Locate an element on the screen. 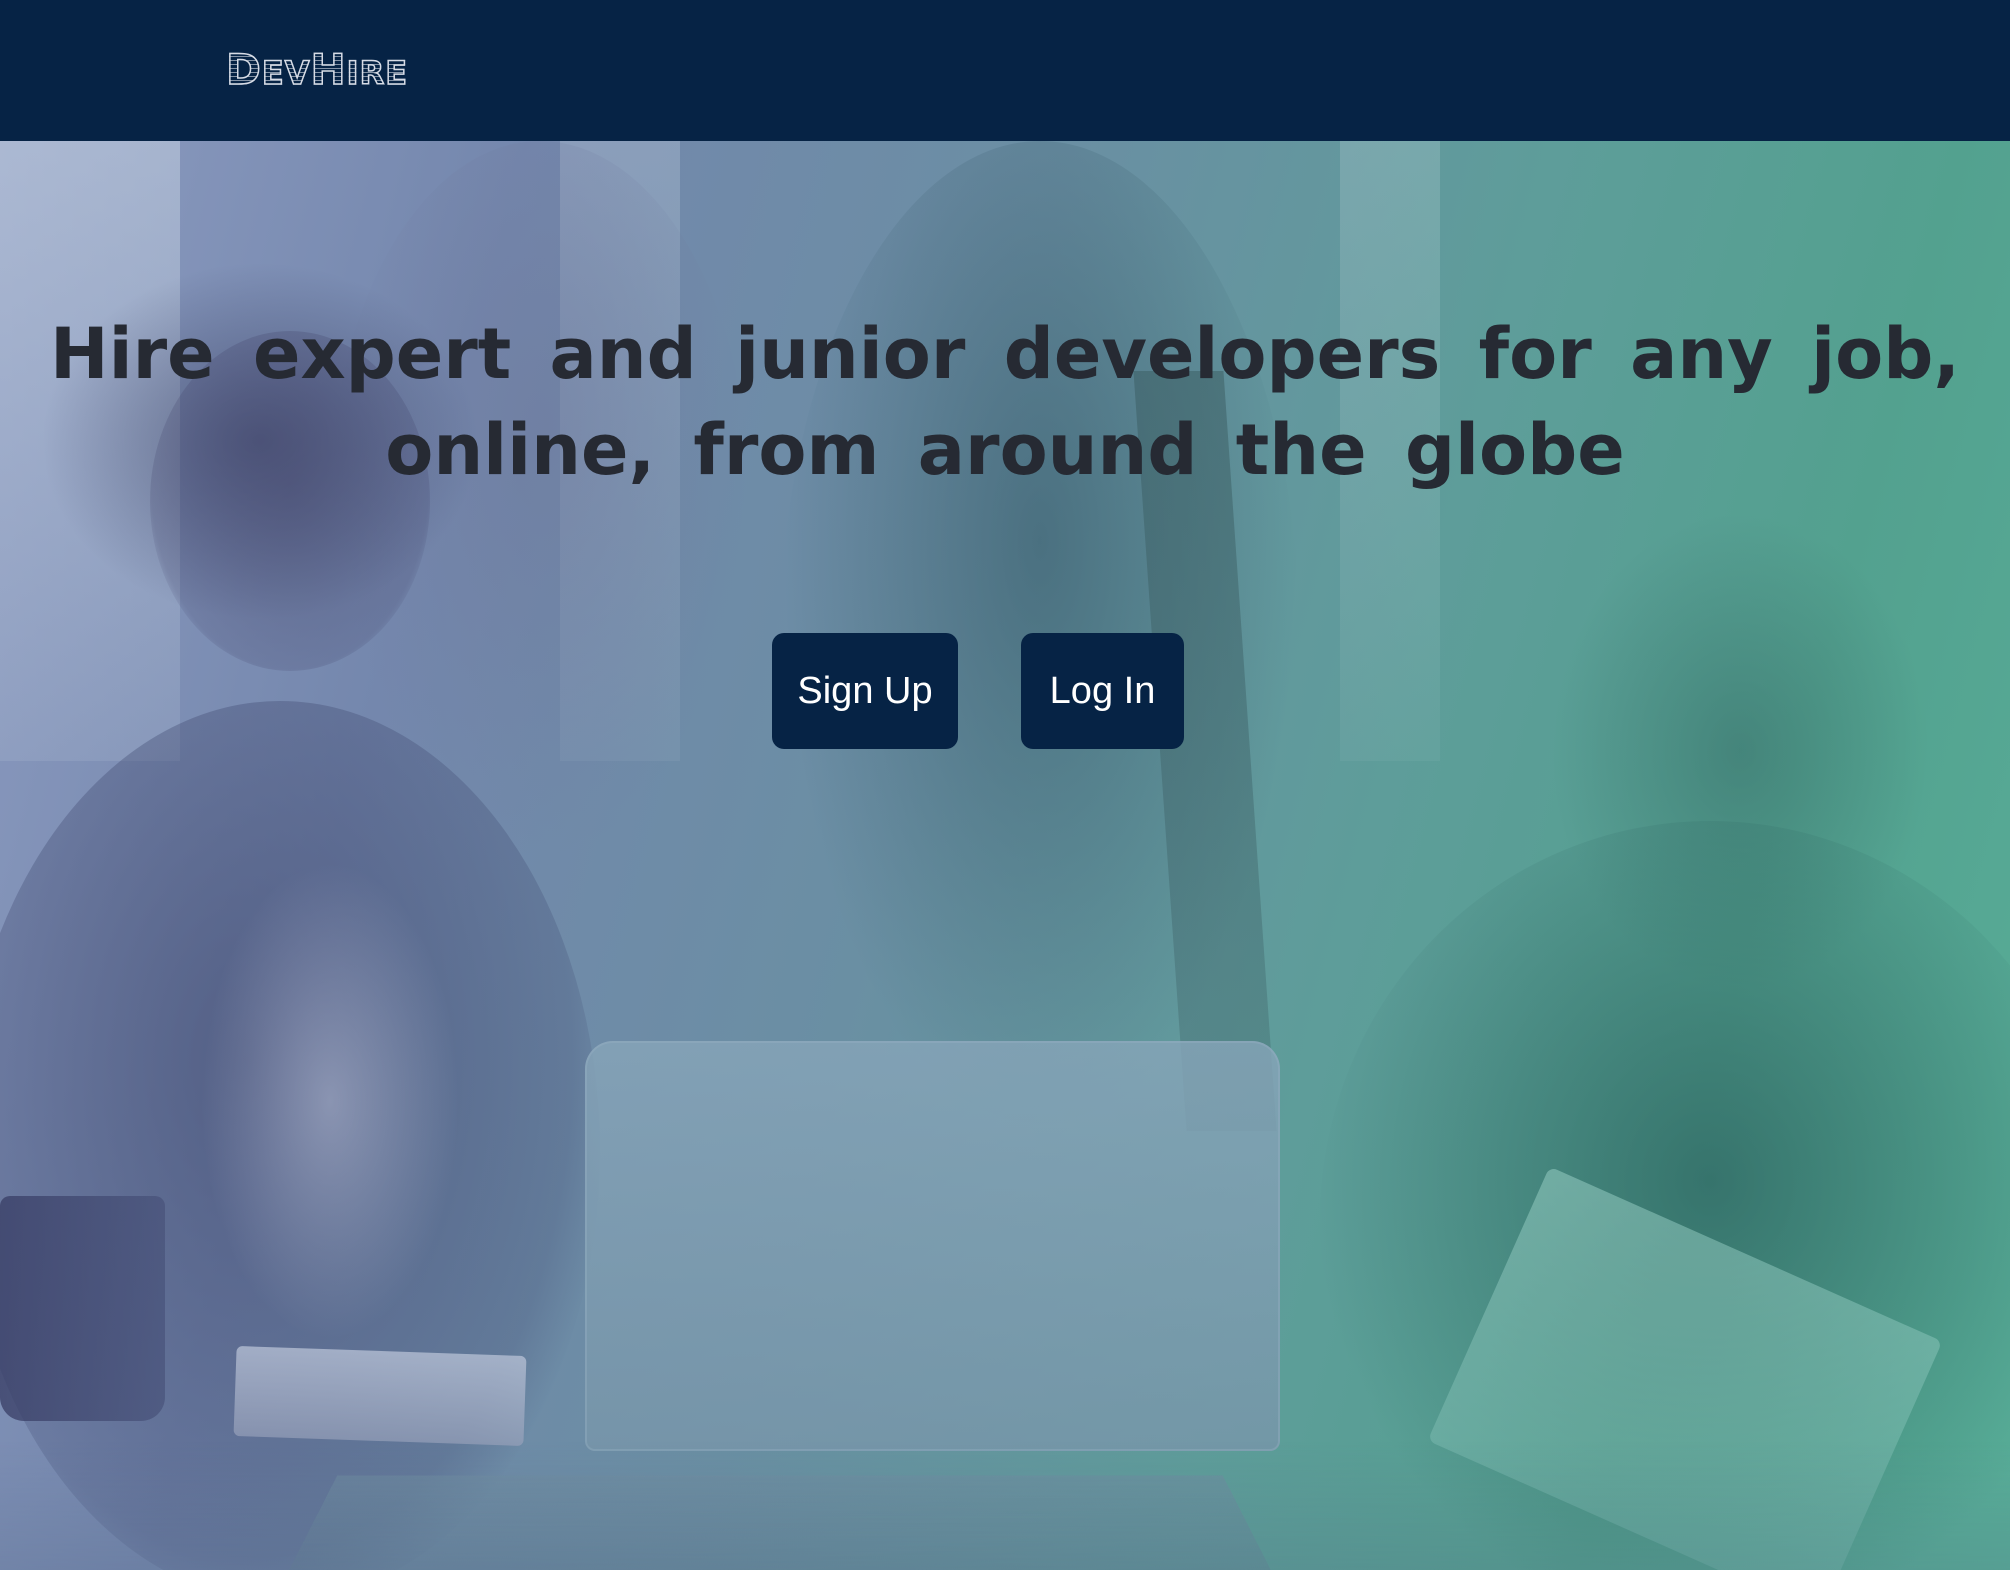  sign-up-button: Sign Up is located at coordinates (865, 691).